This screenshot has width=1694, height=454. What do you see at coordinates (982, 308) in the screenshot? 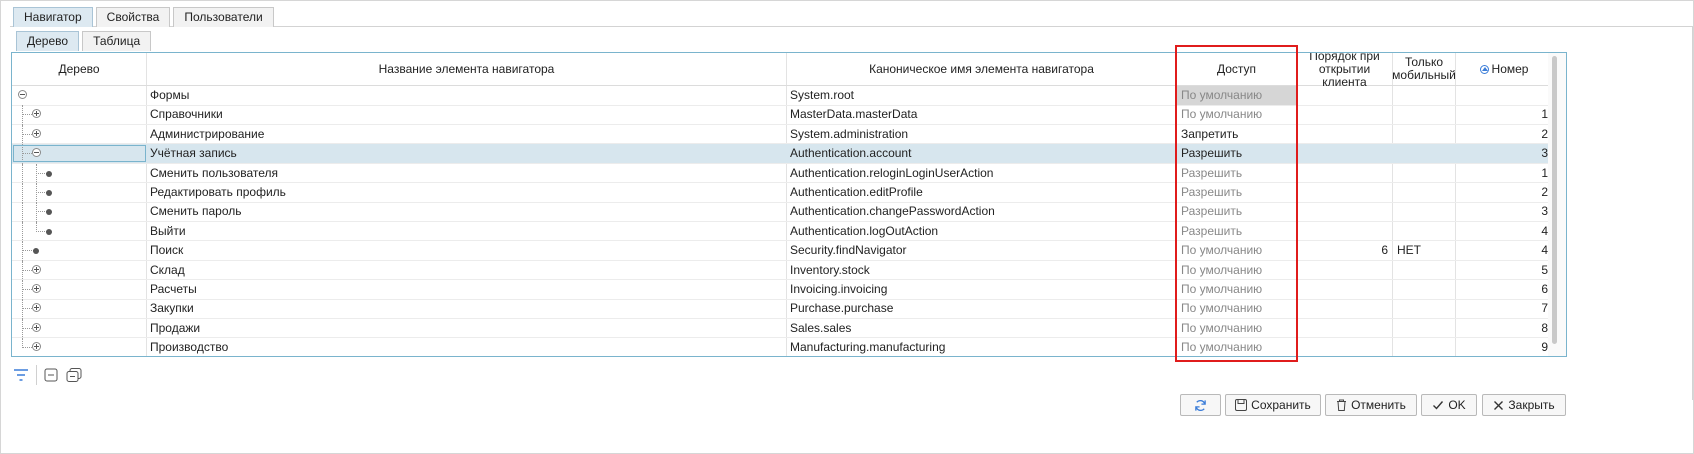
I see `cell-canonical: Purchase.purchase` at bounding box center [982, 308].